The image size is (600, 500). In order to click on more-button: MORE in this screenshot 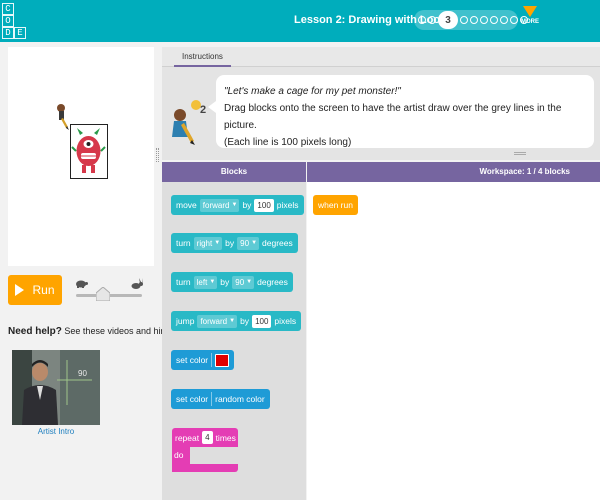, I will do `click(530, 15)`.